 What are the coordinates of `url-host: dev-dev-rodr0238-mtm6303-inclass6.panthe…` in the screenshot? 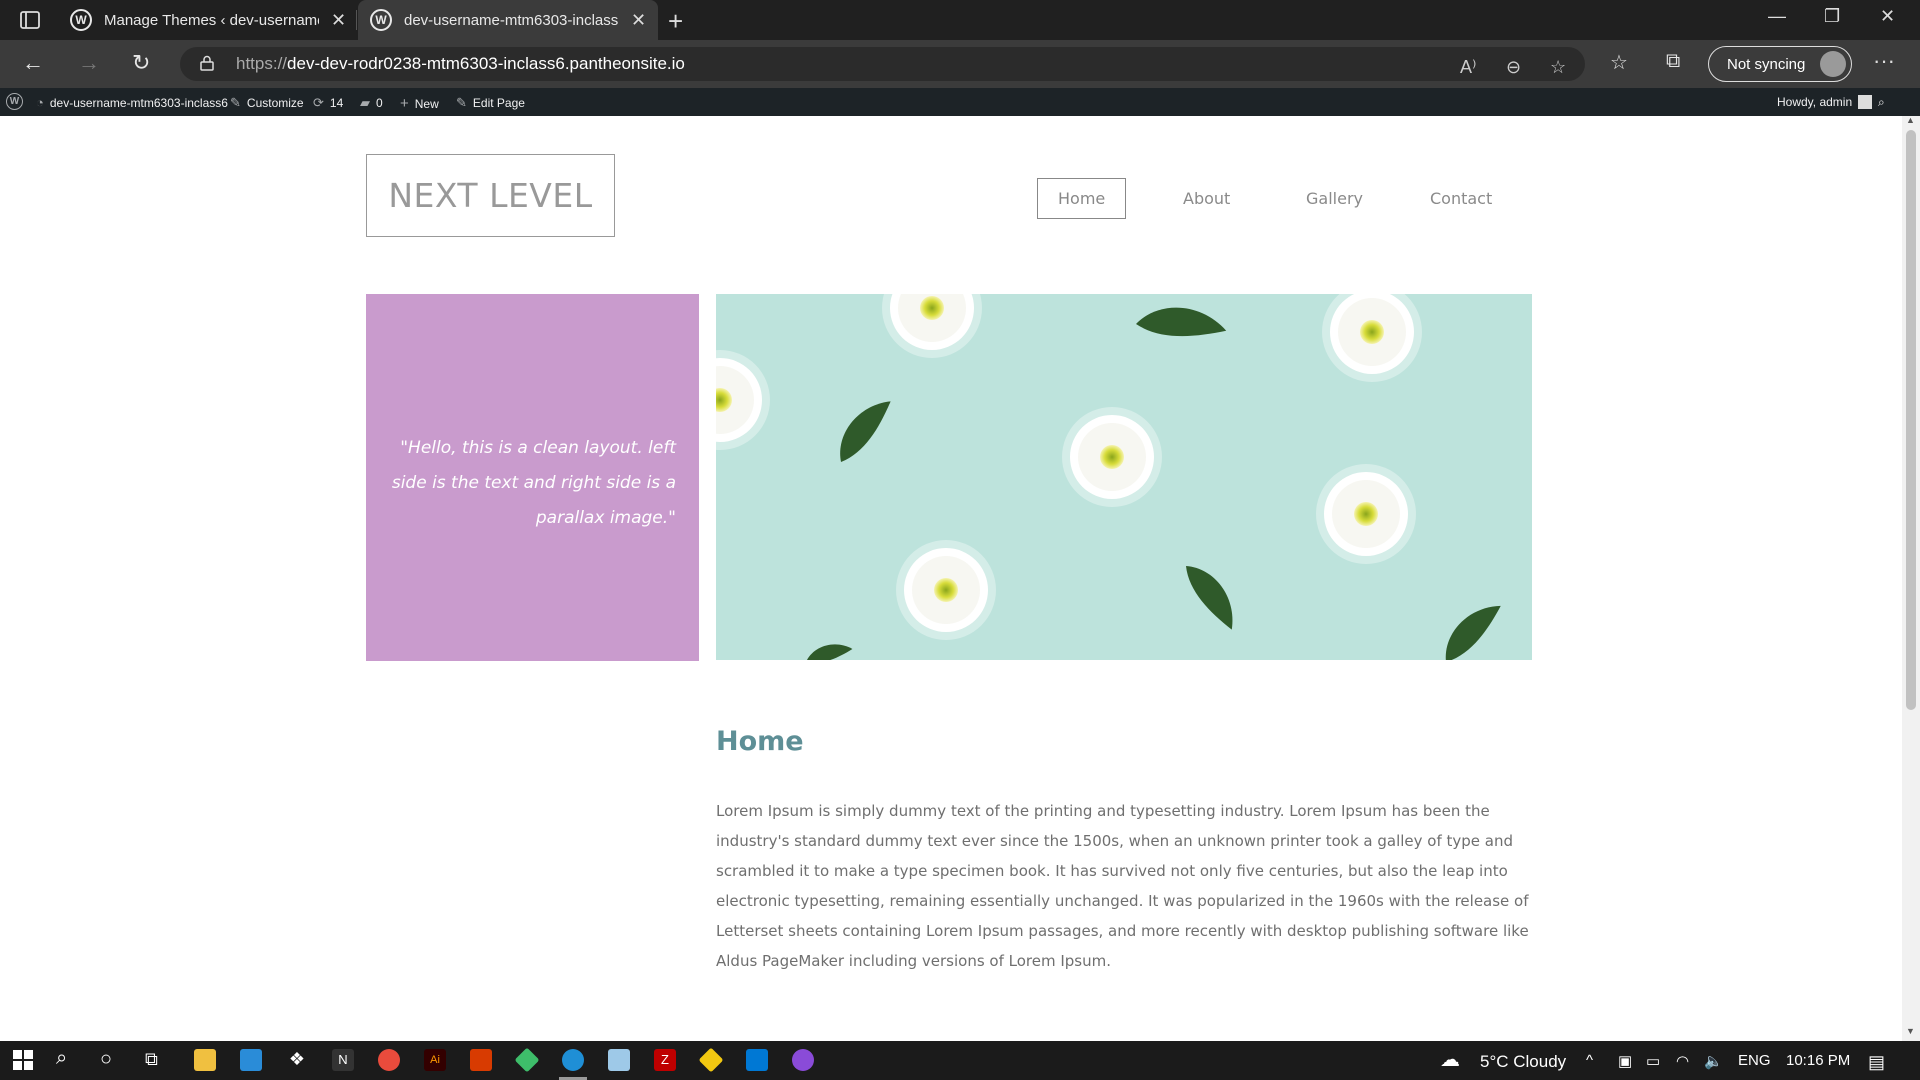 It's located at (486, 63).